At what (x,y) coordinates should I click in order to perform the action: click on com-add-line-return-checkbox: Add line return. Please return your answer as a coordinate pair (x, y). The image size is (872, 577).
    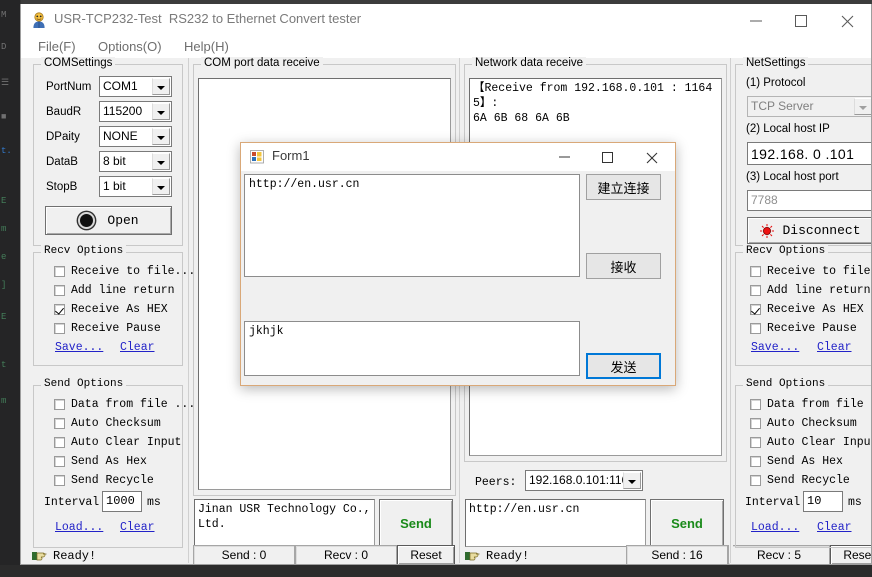
    Looking at the image, I should click on (114, 290).